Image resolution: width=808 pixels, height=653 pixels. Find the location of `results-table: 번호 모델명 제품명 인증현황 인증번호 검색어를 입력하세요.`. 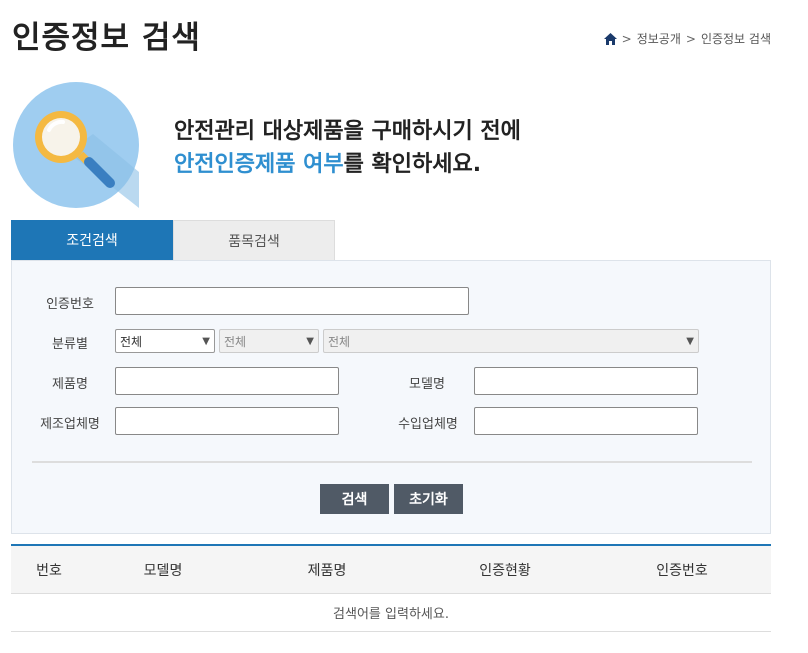

results-table: 번호 모델명 제품명 인증현황 인증번호 검색어를 입력하세요. is located at coordinates (391, 588).